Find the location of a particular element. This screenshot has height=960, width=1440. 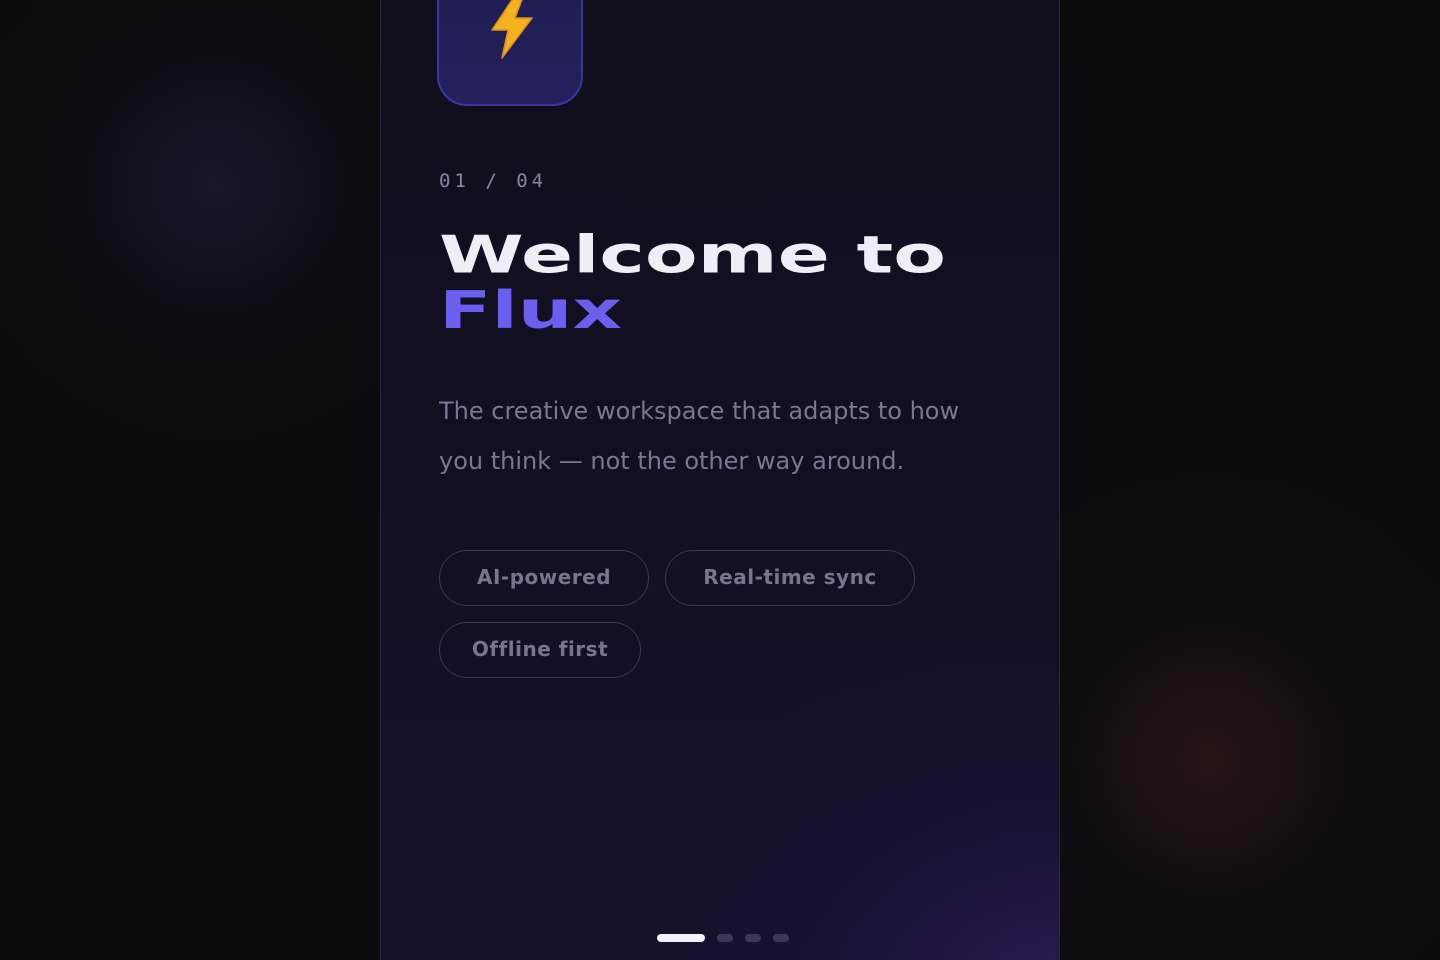

feature-chip-ai-powered: AI-powered is located at coordinates (544, 578).